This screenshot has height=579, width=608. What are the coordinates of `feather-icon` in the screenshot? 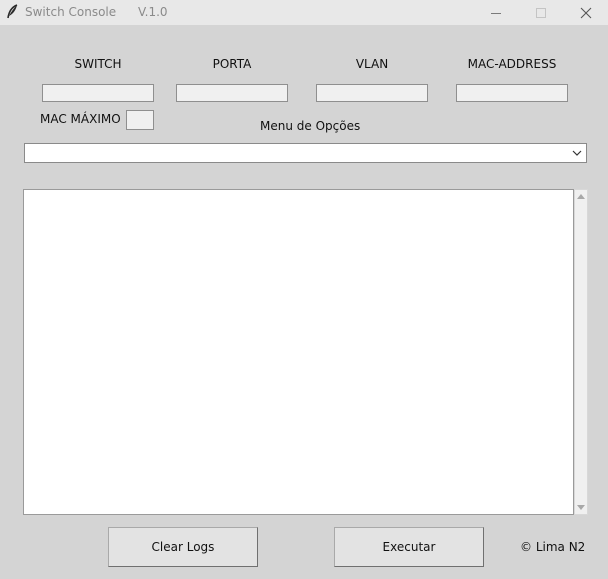 It's located at (12, 11).